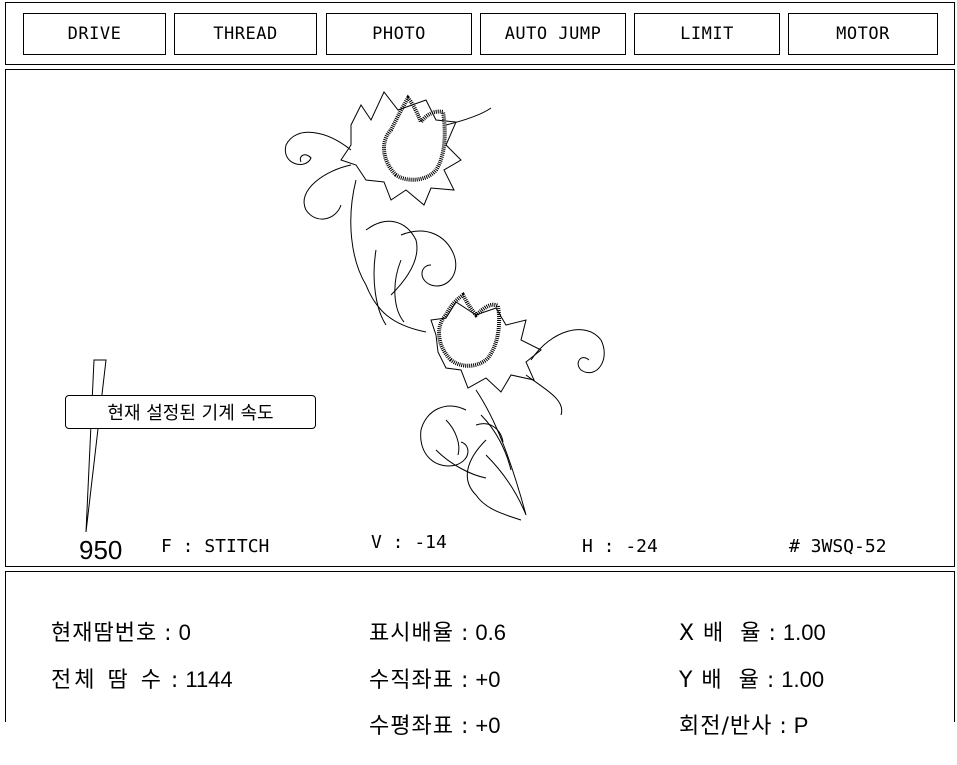 This screenshot has width=957, height=765. Describe the element at coordinates (488, 725) in the screenshot. I see `horizontal-coordinate-value: +0` at that location.